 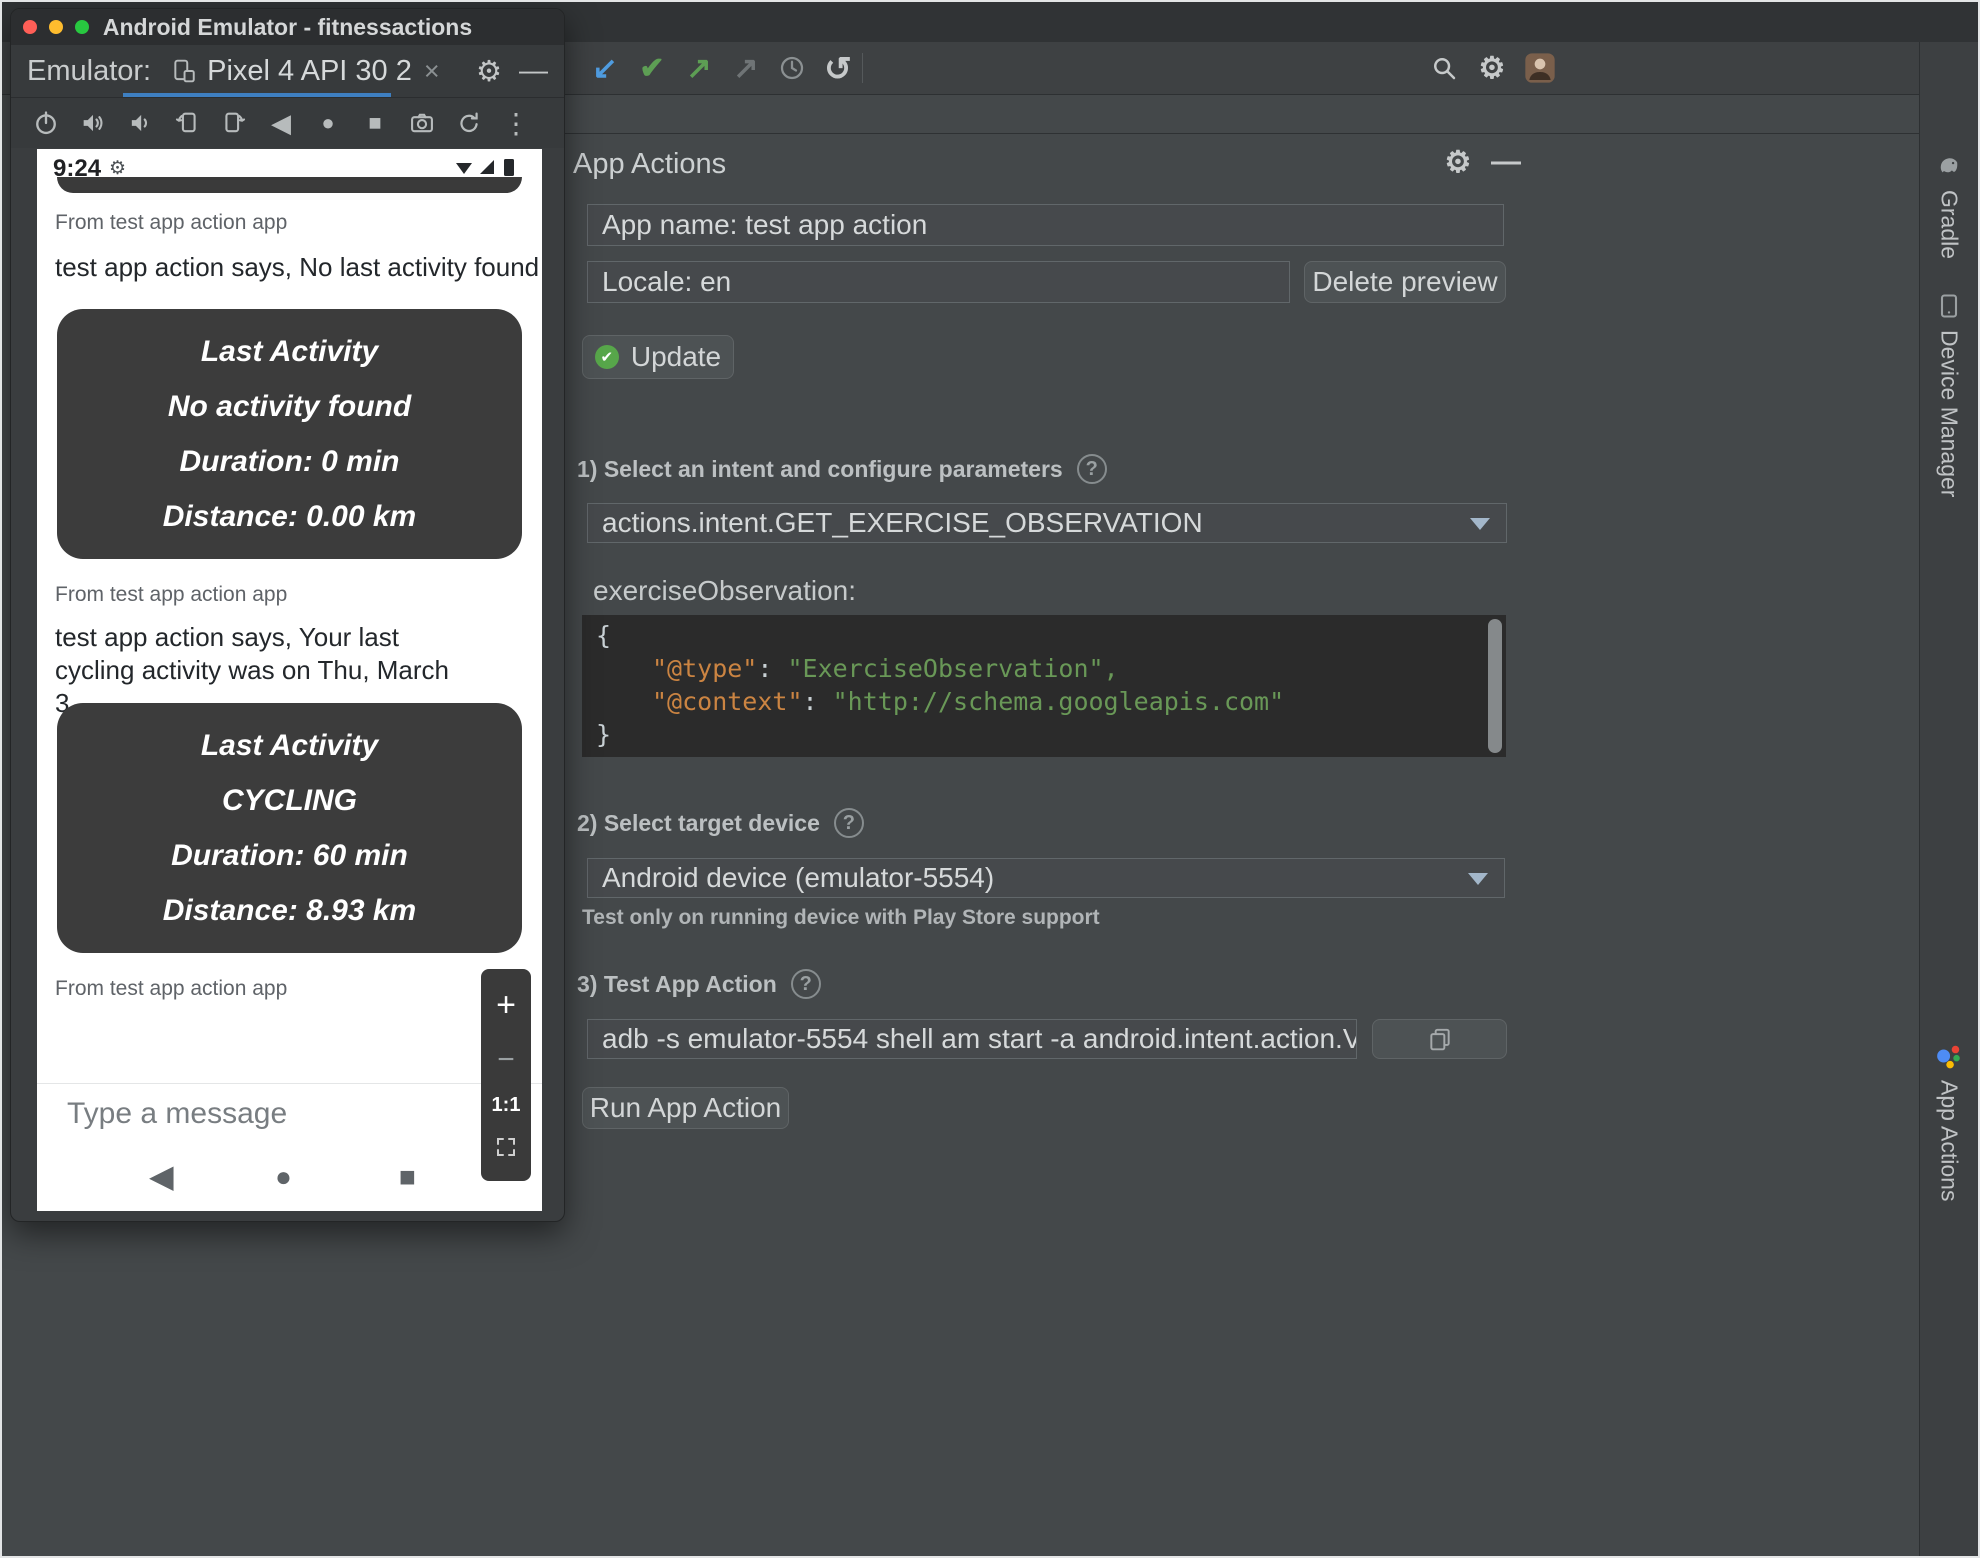 I want to click on emulator-controls-bar: ◀ ● ■ ⋮, so click(x=287, y=123).